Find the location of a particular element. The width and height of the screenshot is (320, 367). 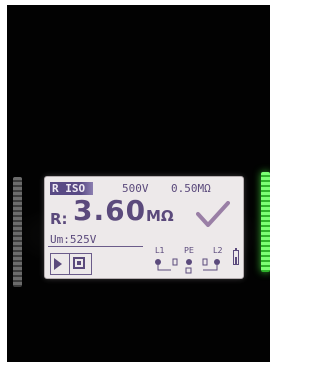

play-icon is located at coordinates (58, 264).